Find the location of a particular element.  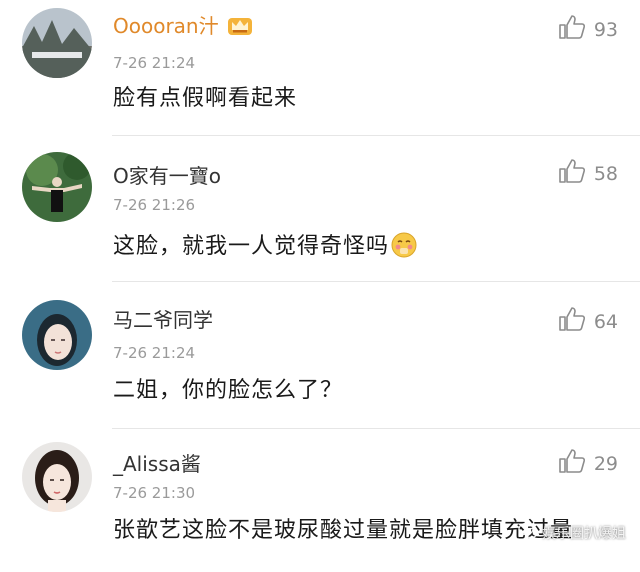

username: 马二爷同学 is located at coordinates (163, 318).